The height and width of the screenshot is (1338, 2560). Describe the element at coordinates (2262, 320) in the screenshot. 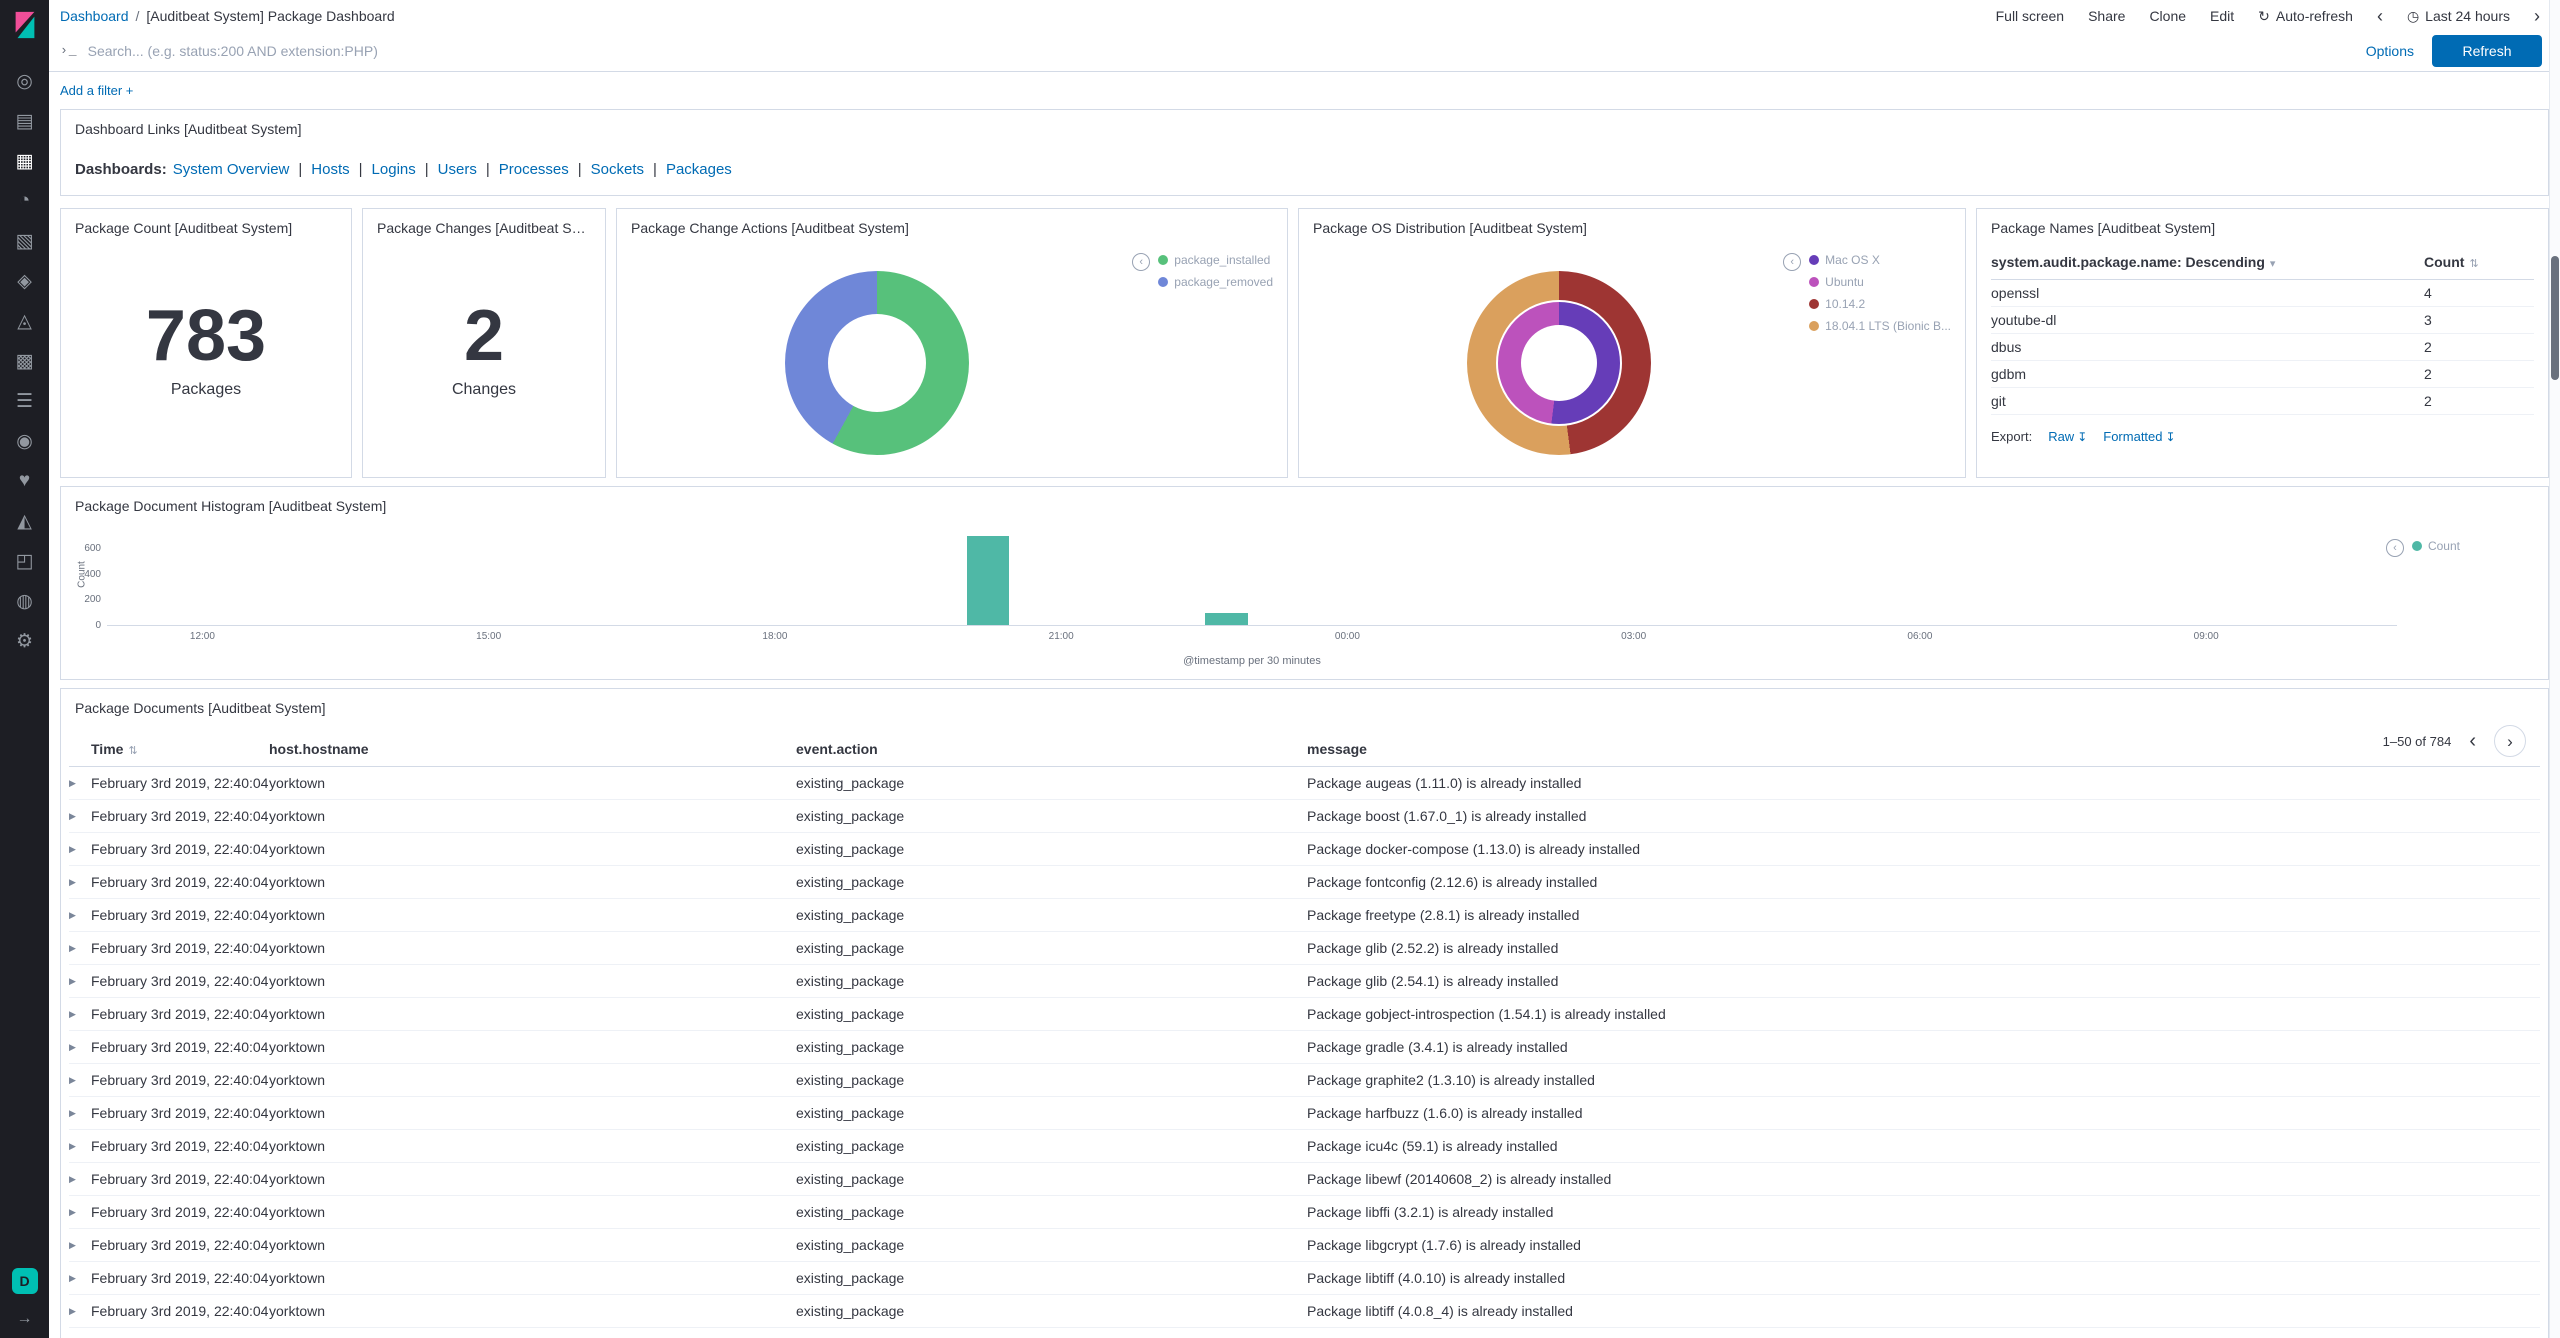

I see `package-name-row: youtube-dl 3` at that location.